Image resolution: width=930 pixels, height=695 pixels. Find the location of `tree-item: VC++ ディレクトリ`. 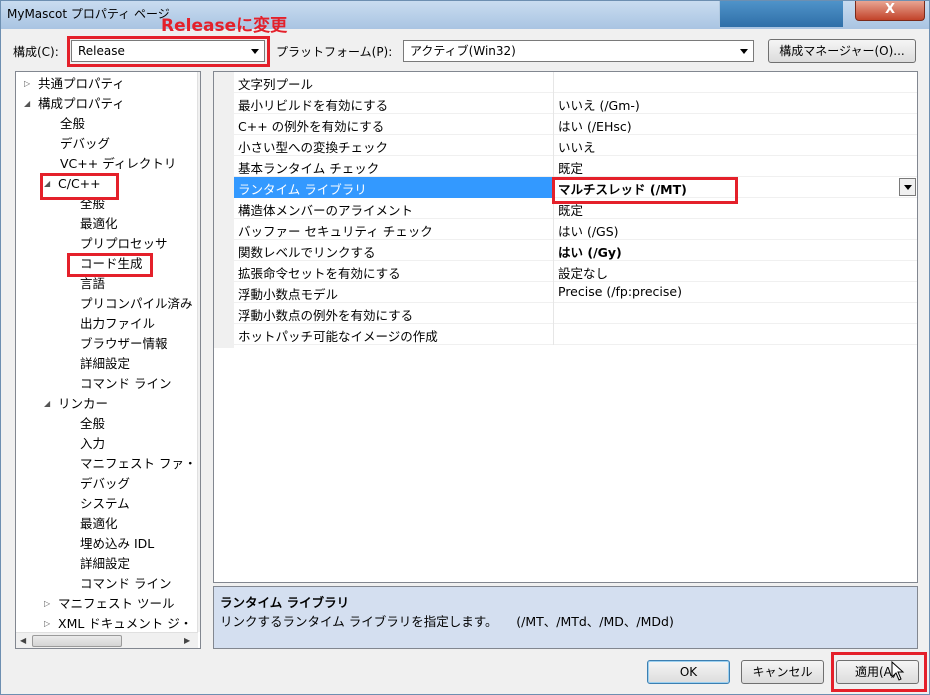

tree-item: VC++ ディレクトリ is located at coordinates (118, 164).